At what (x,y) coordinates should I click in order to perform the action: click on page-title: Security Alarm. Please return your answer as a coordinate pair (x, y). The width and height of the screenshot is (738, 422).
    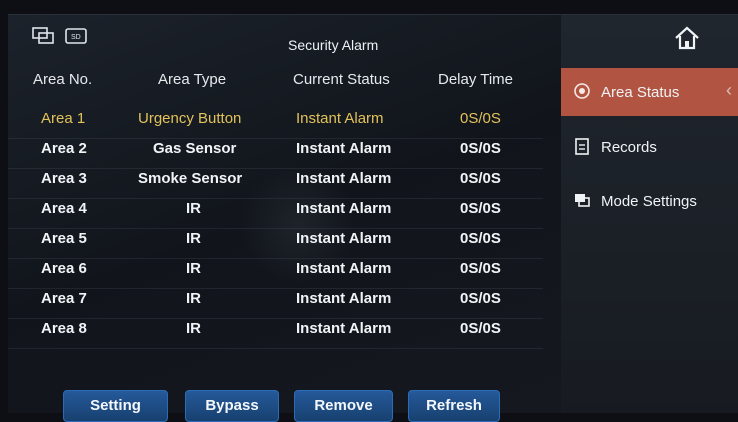
    Looking at the image, I should click on (333, 45).